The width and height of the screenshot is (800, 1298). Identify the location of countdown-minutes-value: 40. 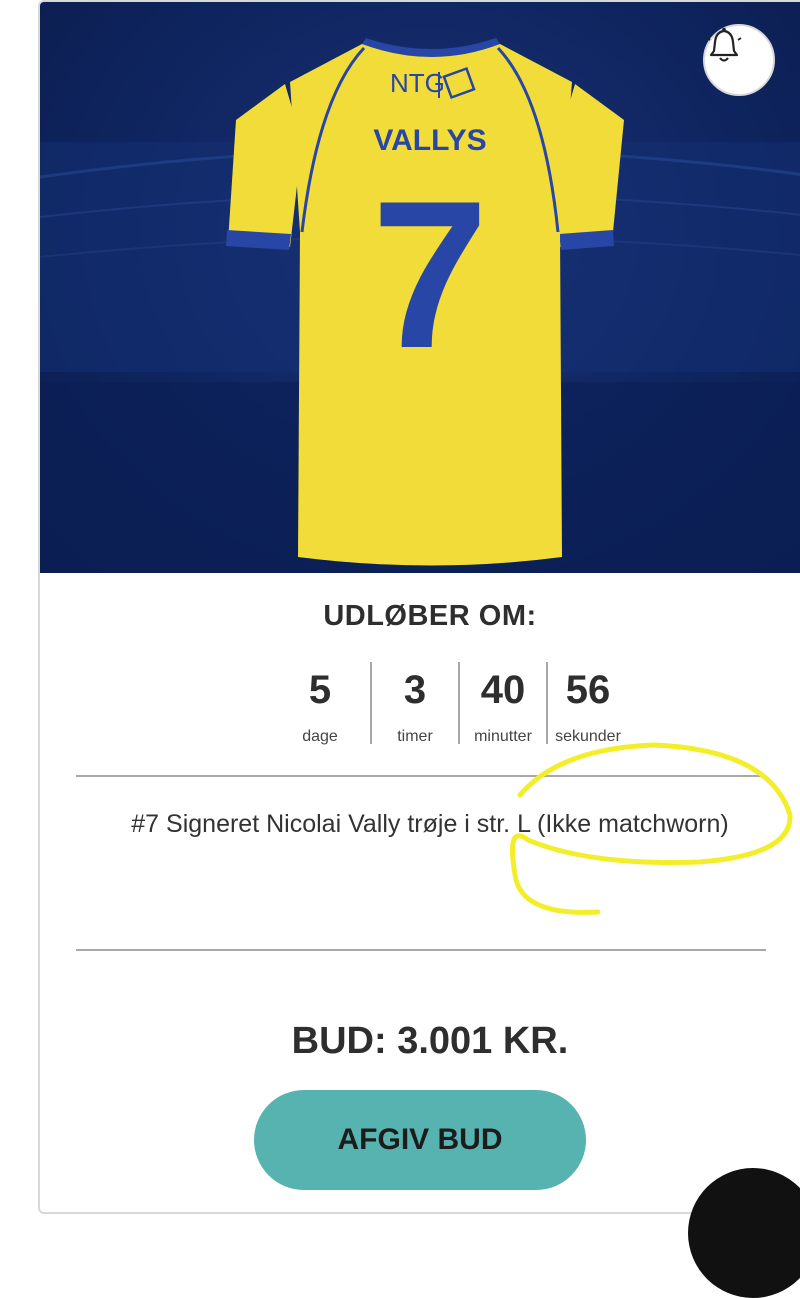
(503, 690).